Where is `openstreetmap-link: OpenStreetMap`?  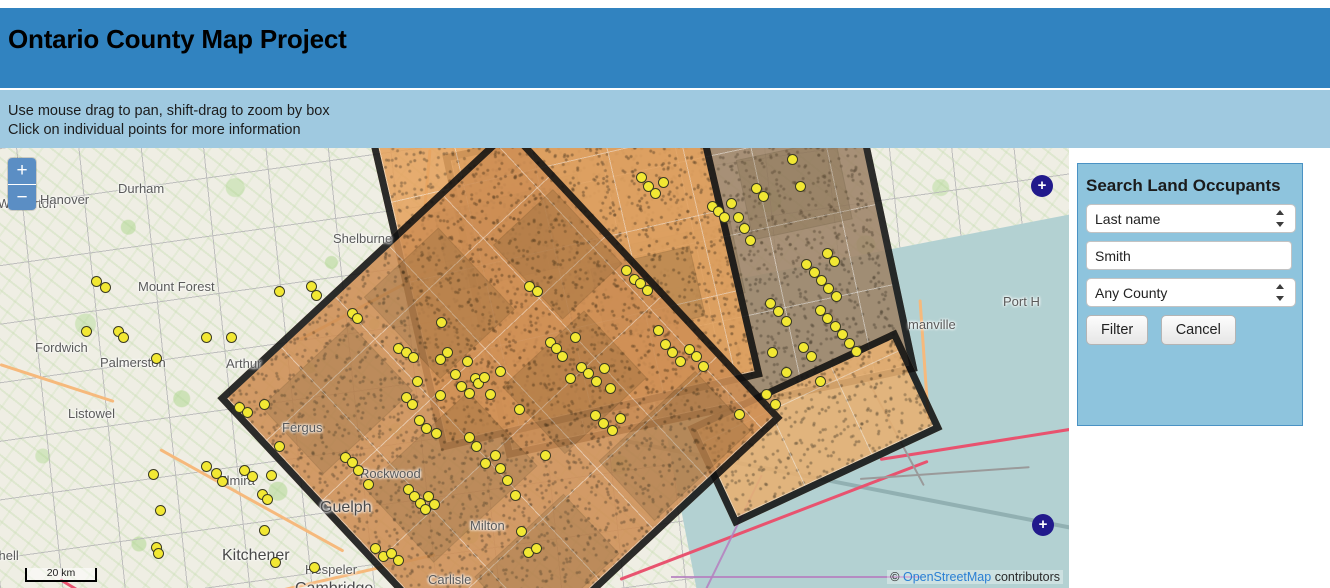 openstreetmap-link: OpenStreetMap is located at coordinates (947, 577).